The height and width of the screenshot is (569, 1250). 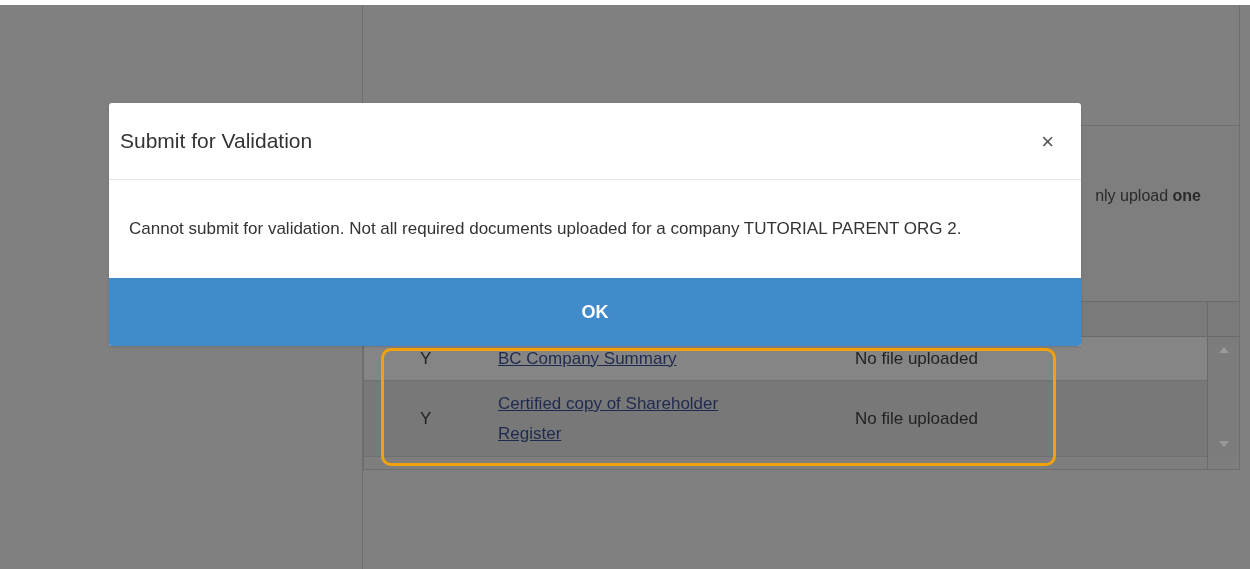 What do you see at coordinates (1047, 141) in the screenshot?
I see `close-button: ×` at bounding box center [1047, 141].